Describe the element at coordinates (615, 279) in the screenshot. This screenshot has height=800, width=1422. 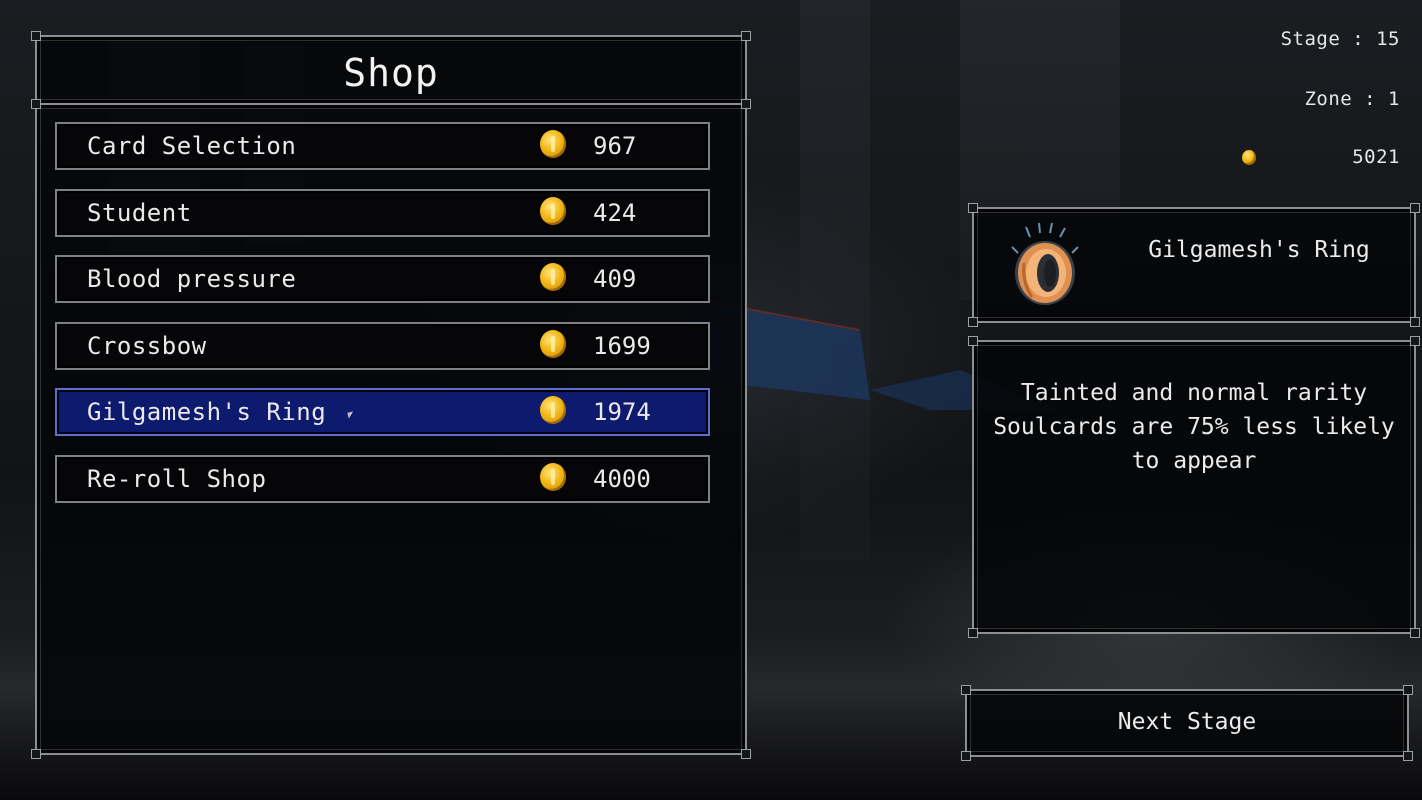
I see `shop-item-price: 409` at that location.